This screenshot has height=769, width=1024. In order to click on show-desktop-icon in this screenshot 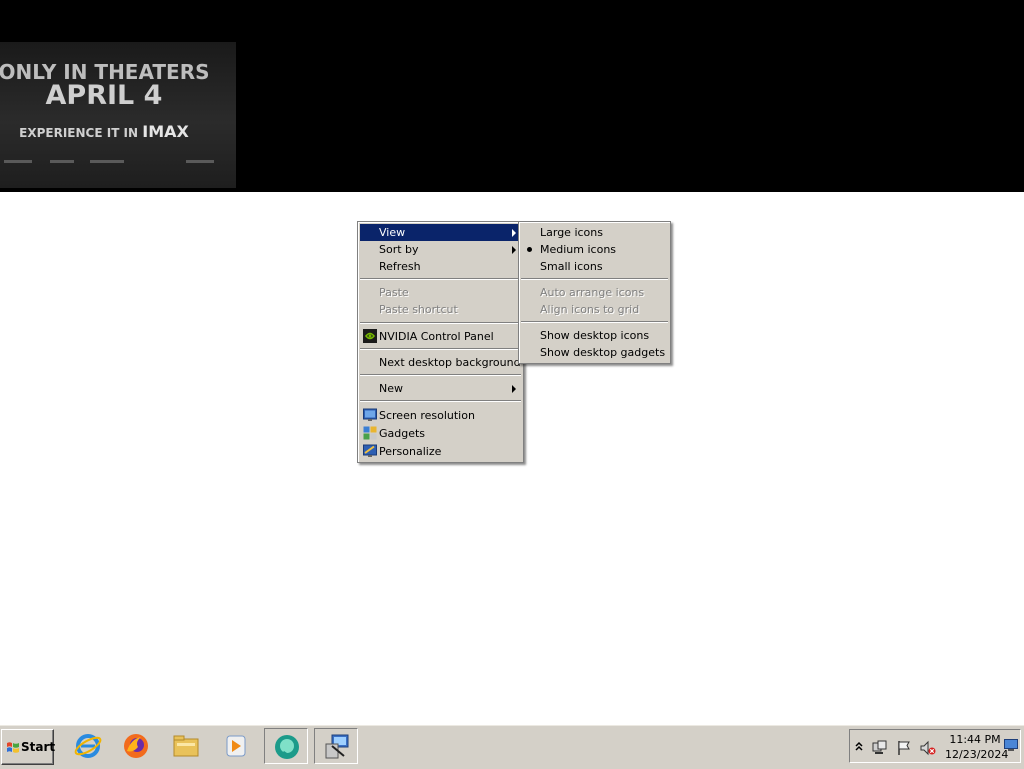, I will do `click(1011, 745)`.